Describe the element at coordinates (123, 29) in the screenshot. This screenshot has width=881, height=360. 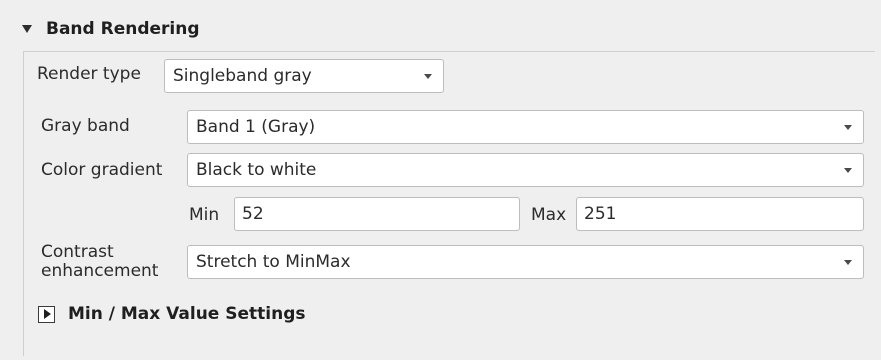
I see `band-rendering-title: Band Rendering` at that location.